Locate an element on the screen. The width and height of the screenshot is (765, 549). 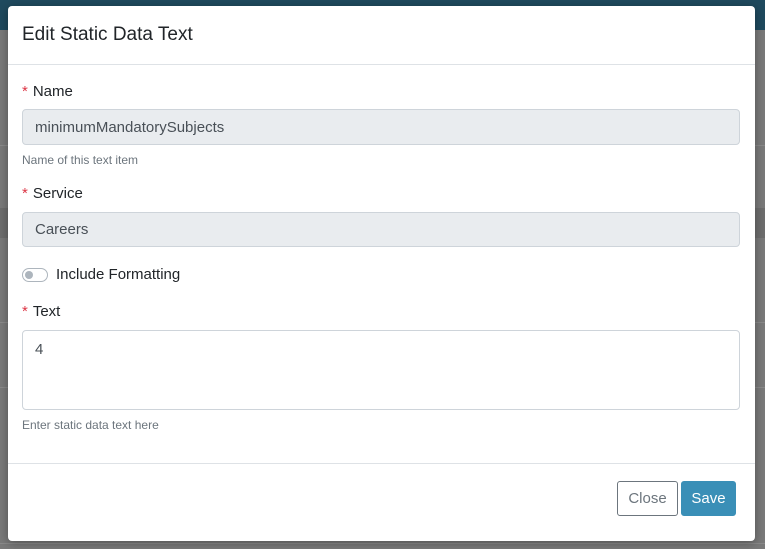
name-input-value: minimumMandatorySubjects is located at coordinates (130, 127).